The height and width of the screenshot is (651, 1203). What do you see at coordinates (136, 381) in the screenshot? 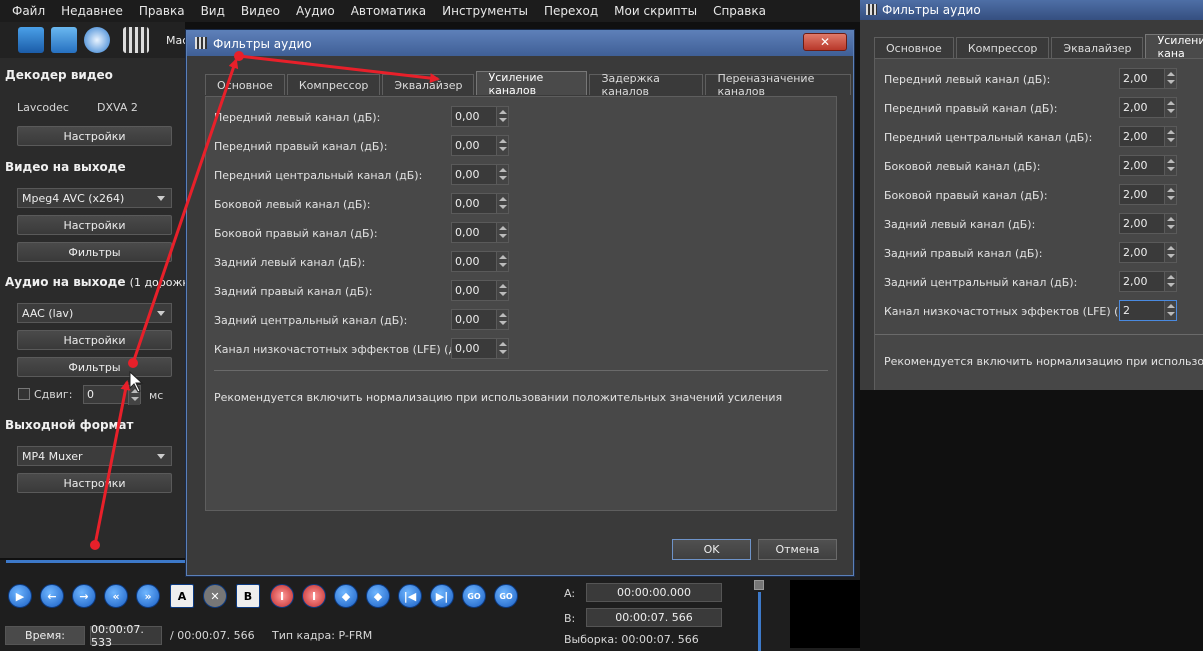
I see `mouse-cursor-icon` at bounding box center [136, 381].